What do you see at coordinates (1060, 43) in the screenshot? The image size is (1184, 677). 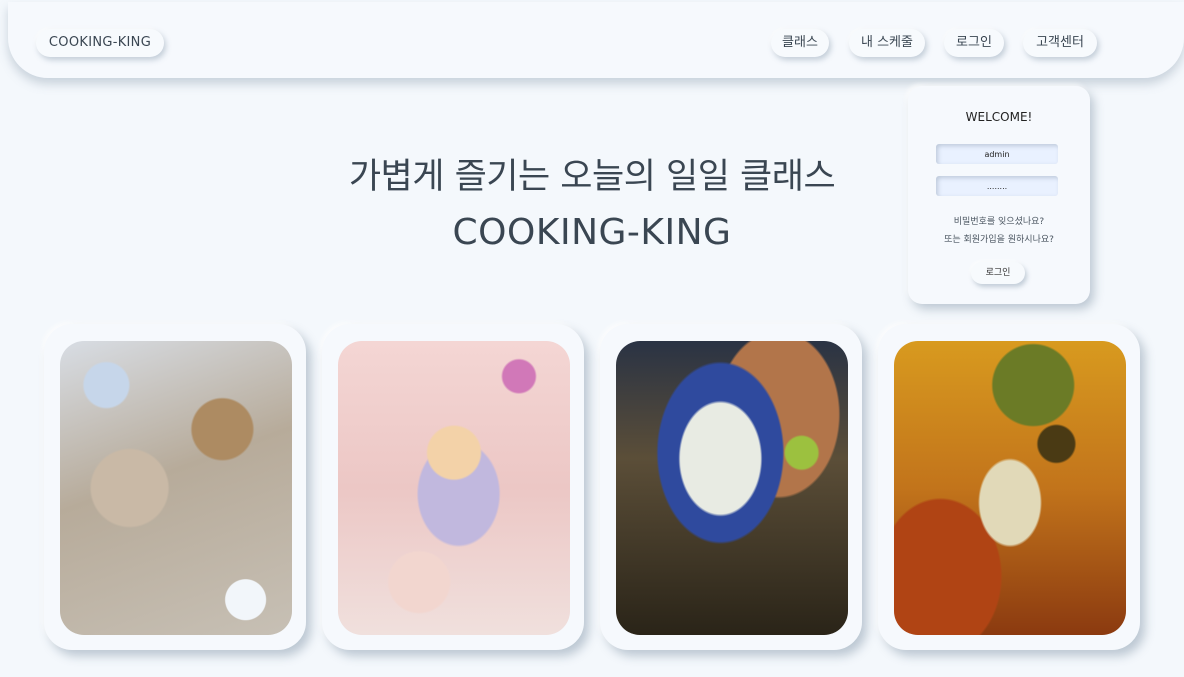 I see `nav-item-customer-center: 고객센터` at bounding box center [1060, 43].